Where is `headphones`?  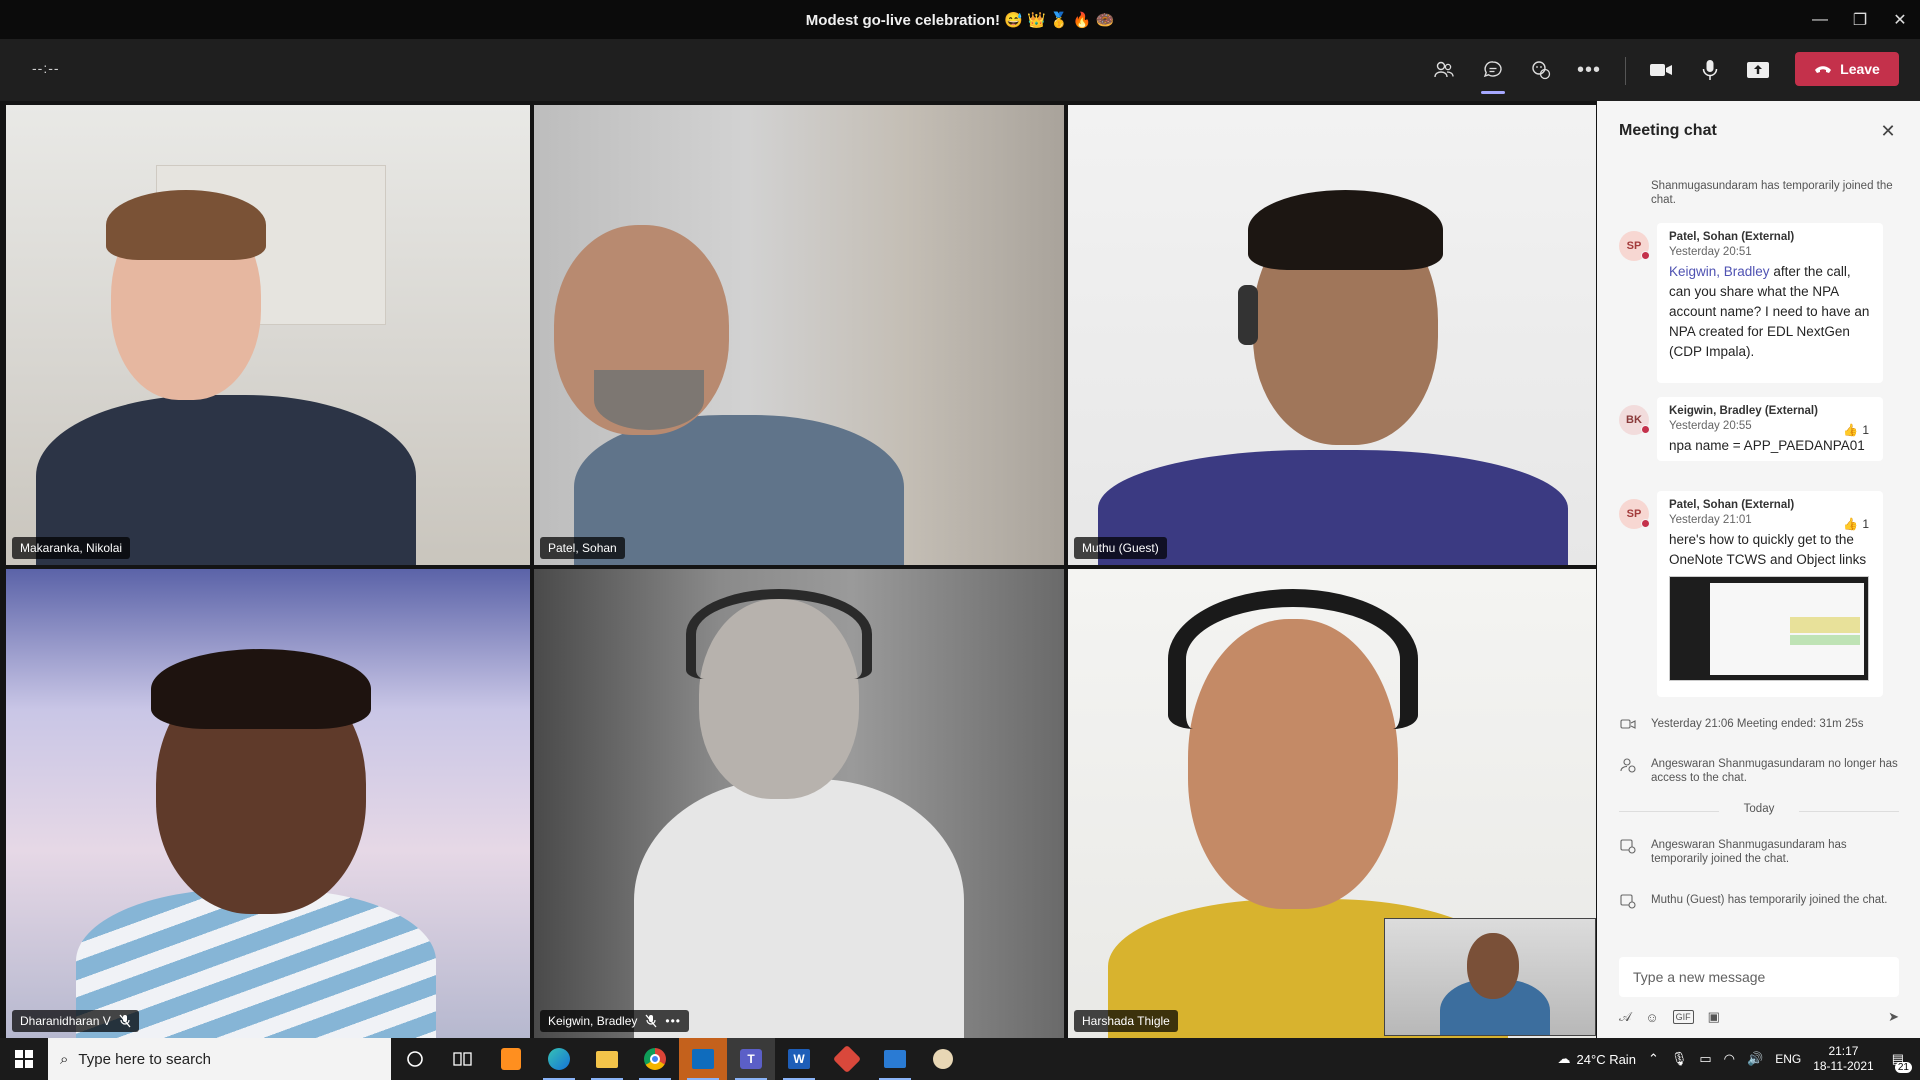
headphones is located at coordinates (1293, 659).